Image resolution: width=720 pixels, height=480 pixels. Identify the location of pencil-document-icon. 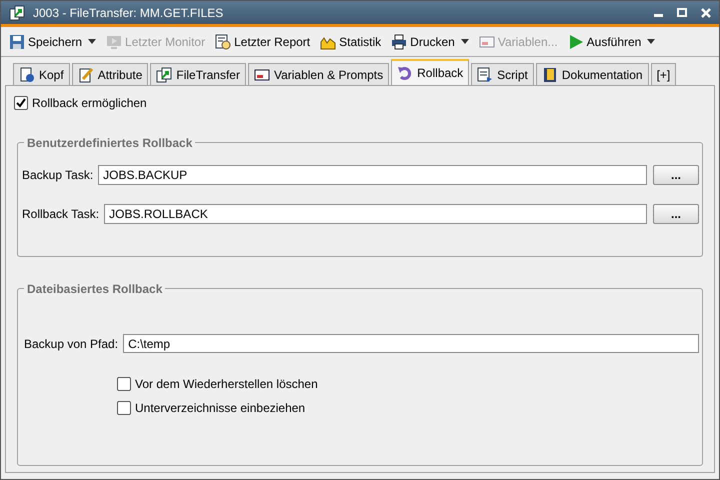
(86, 74).